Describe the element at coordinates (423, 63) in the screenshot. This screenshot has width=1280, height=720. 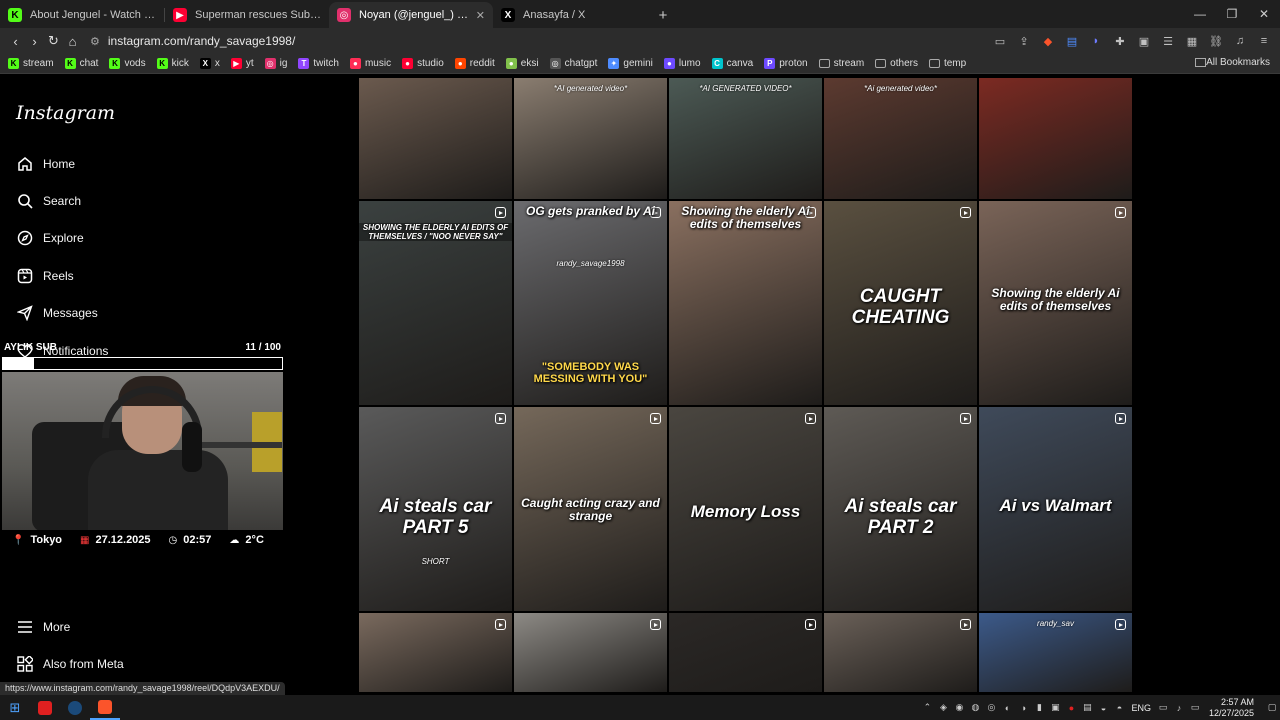
I see `bookmark-studio: ● studio` at that location.